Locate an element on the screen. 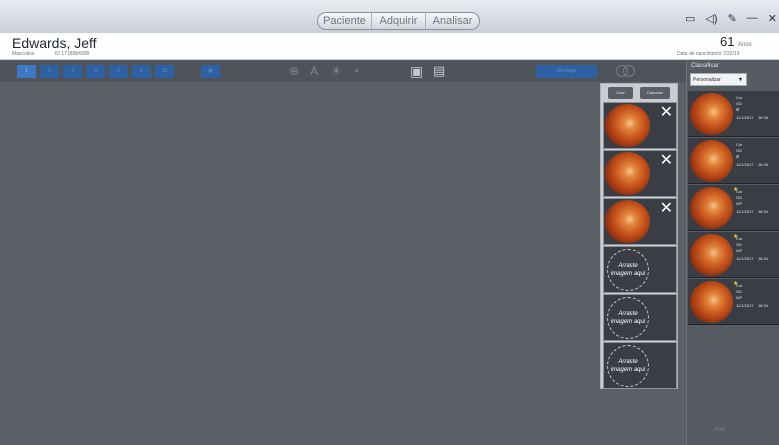 The width and height of the screenshot is (779, 445). patient-name: Edwards, Jeff is located at coordinates (54, 43).